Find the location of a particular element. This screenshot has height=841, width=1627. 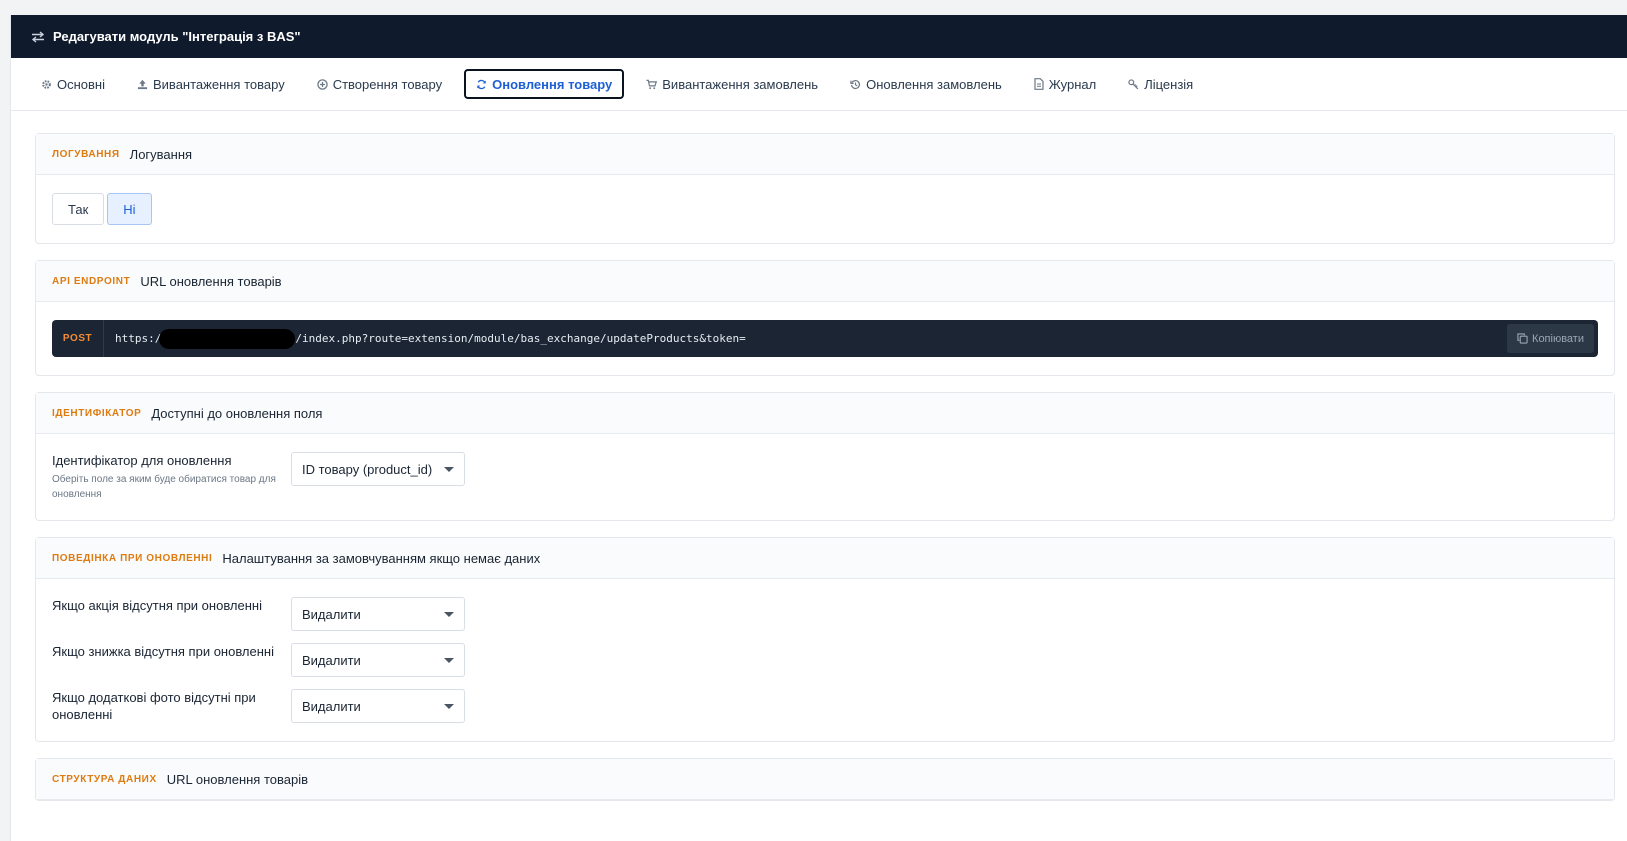

card-body: Так Ні is located at coordinates (825, 209).